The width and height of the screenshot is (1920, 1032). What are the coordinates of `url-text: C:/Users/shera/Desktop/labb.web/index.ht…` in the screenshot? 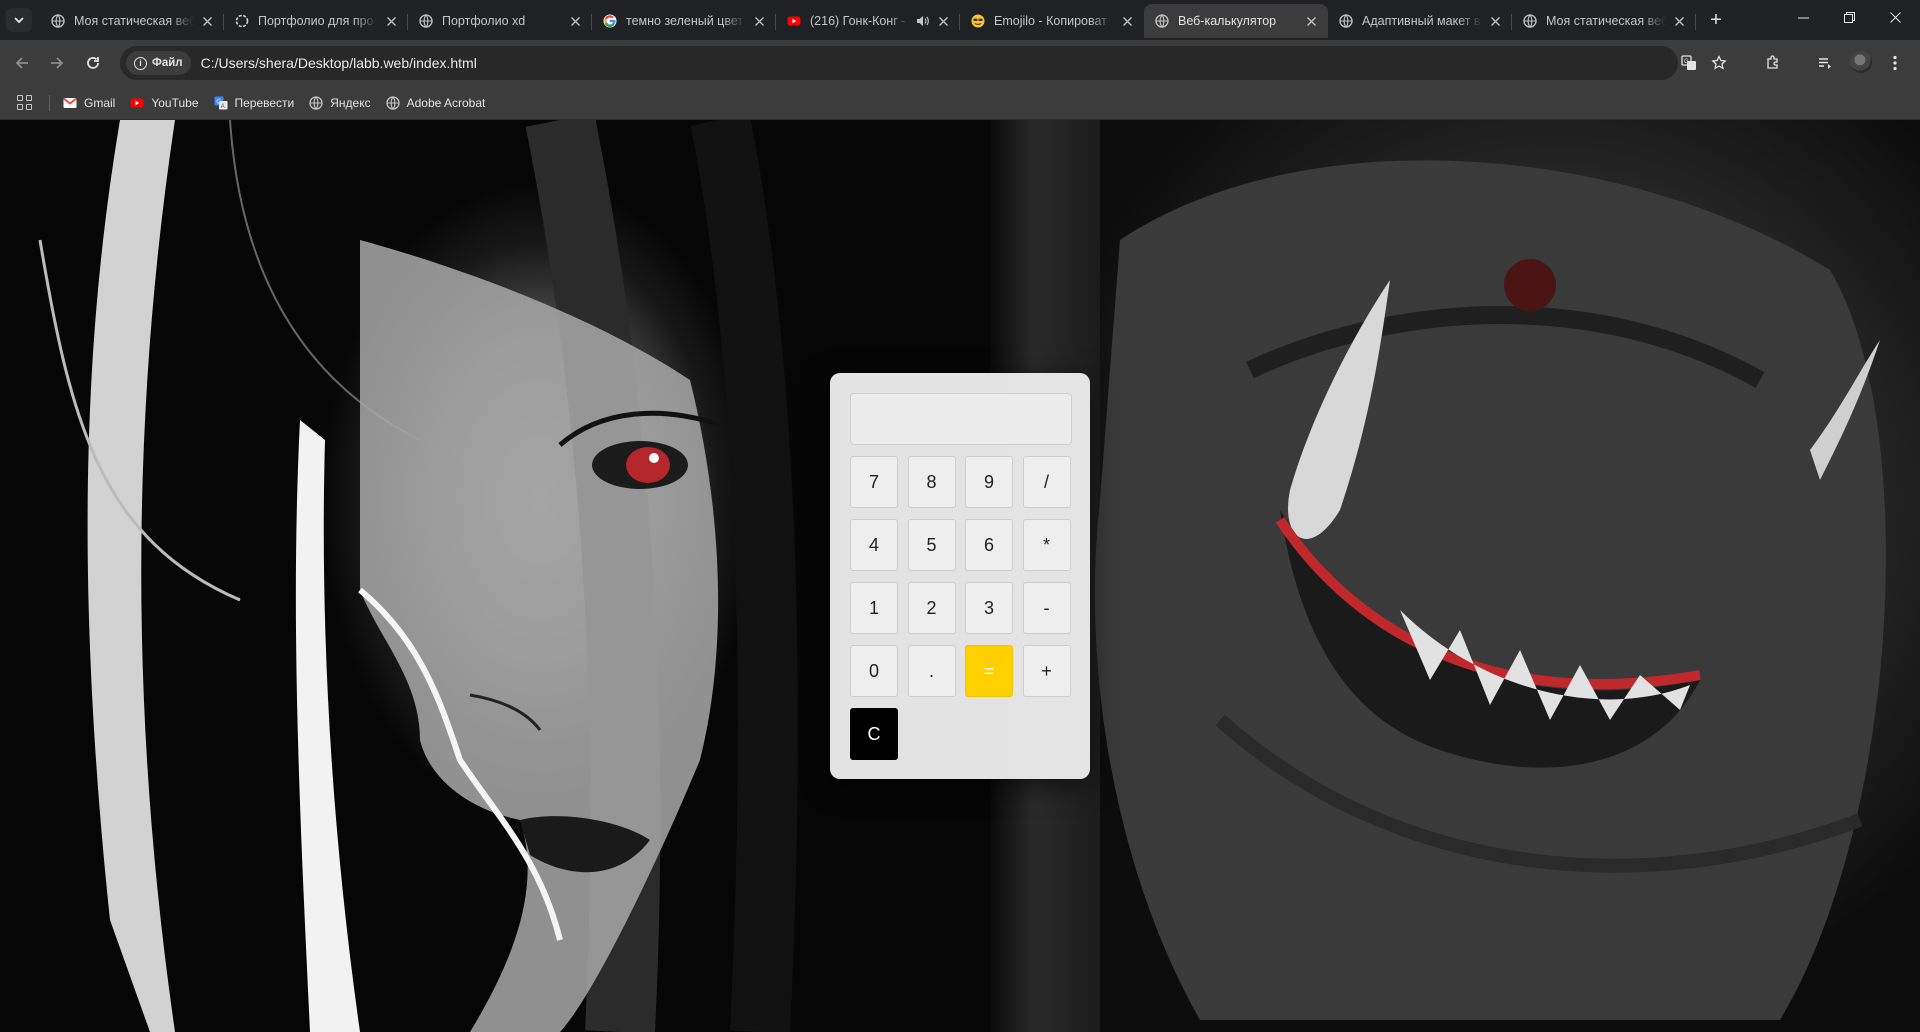 It's located at (339, 63).